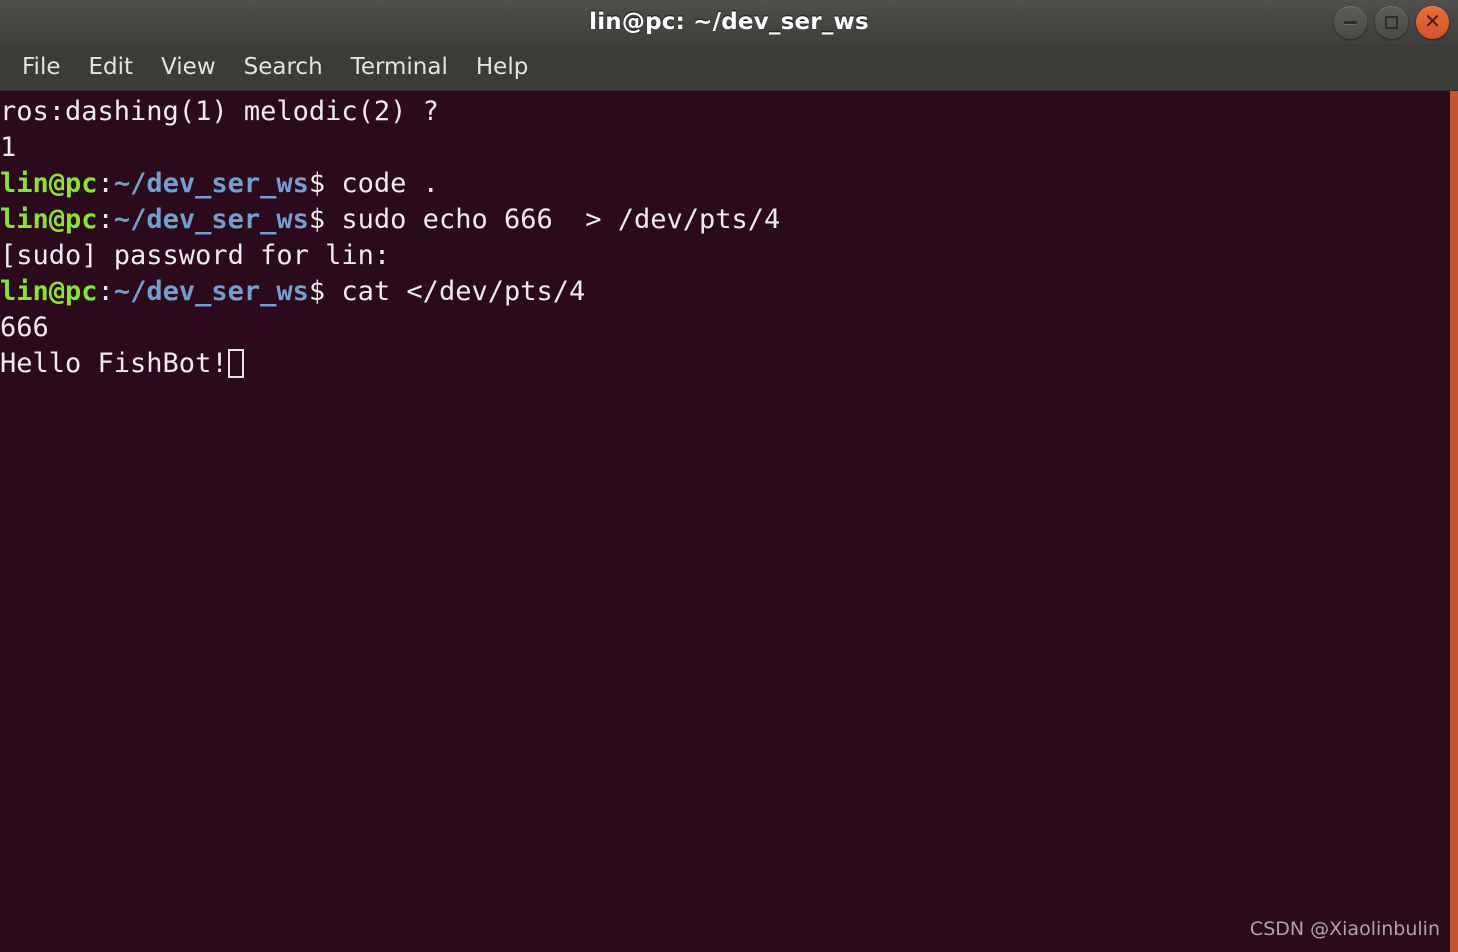 The image size is (1458, 952). What do you see at coordinates (463, 291) in the screenshot?
I see `terminal-command-text: cat </dev/pts/4` at bounding box center [463, 291].